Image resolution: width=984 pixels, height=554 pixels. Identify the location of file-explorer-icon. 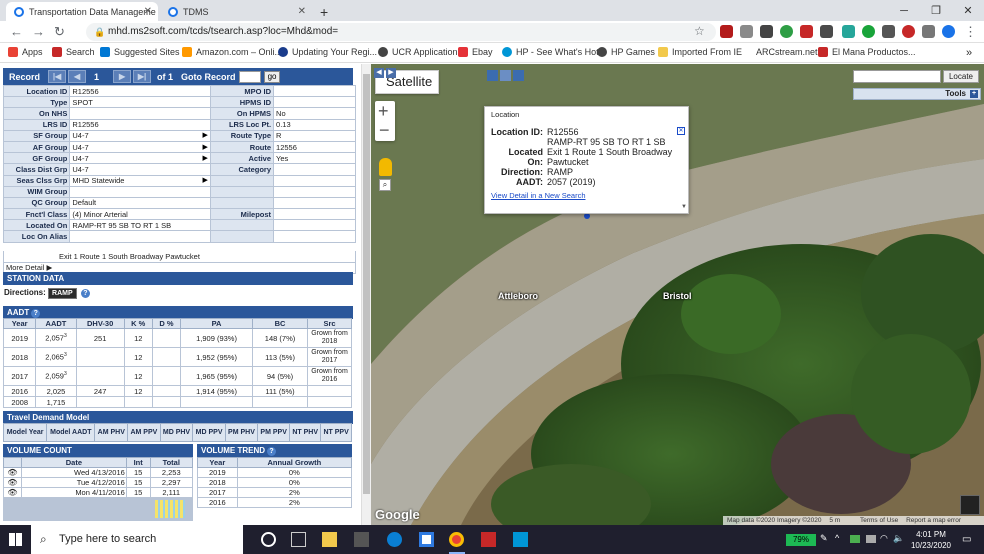
(329, 539).